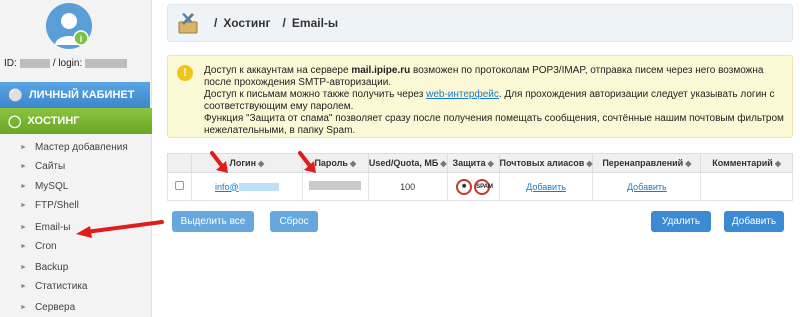 This screenshot has width=800, height=317. Describe the element at coordinates (75, 186) in the screenshot. I see `sidebar-item-mysql: ► MySQL` at that location.